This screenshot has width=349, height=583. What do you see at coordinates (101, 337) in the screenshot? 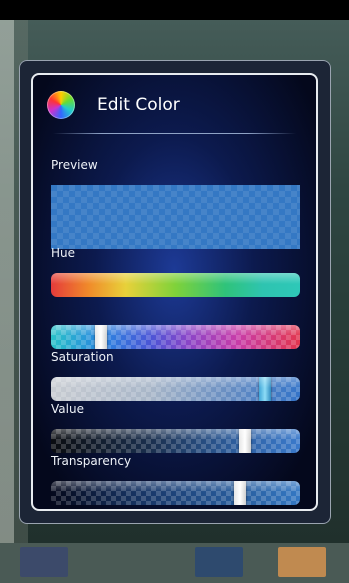
I see `hue-slider-thumb` at bounding box center [101, 337].